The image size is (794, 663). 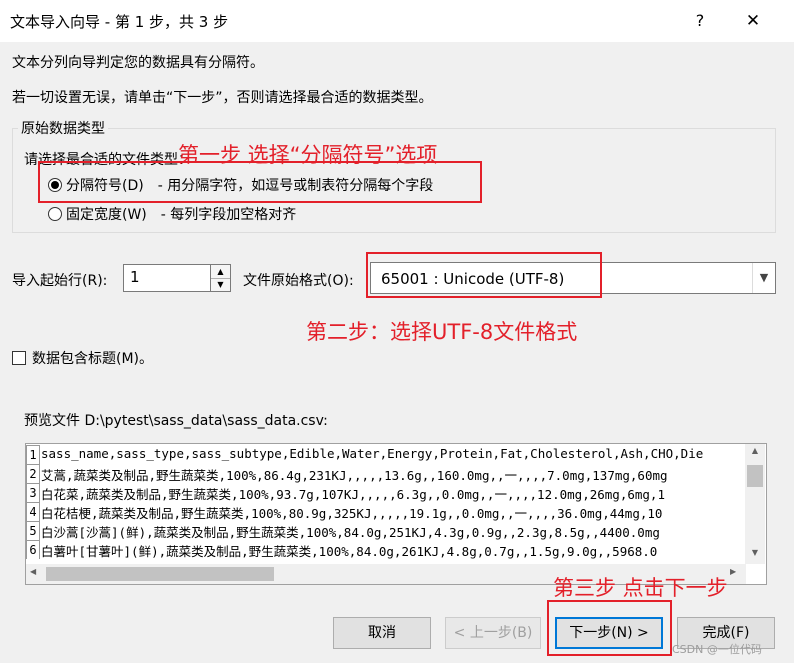 I want to click on headers-checkbox, so click(x=19, y=358).